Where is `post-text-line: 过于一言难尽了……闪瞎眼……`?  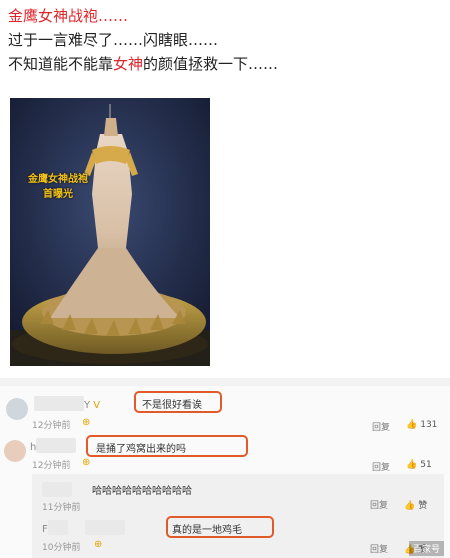 post-text-line: 过于一言难尽了……闪瞎眼…… is located at coordinates (113, 40).